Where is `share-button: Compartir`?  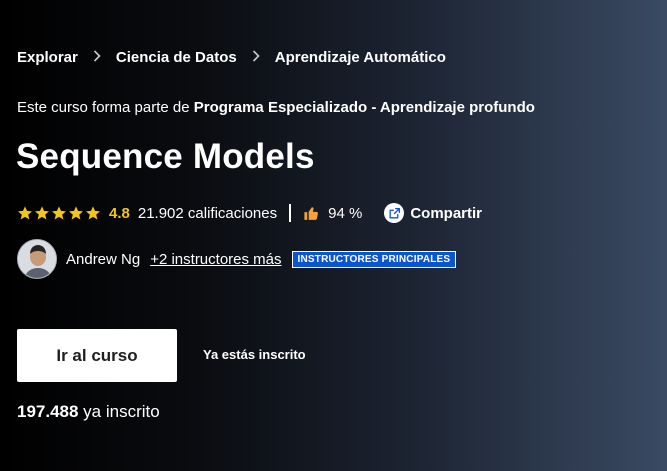
share-button: Compartir is located at coordinates (433, 213).